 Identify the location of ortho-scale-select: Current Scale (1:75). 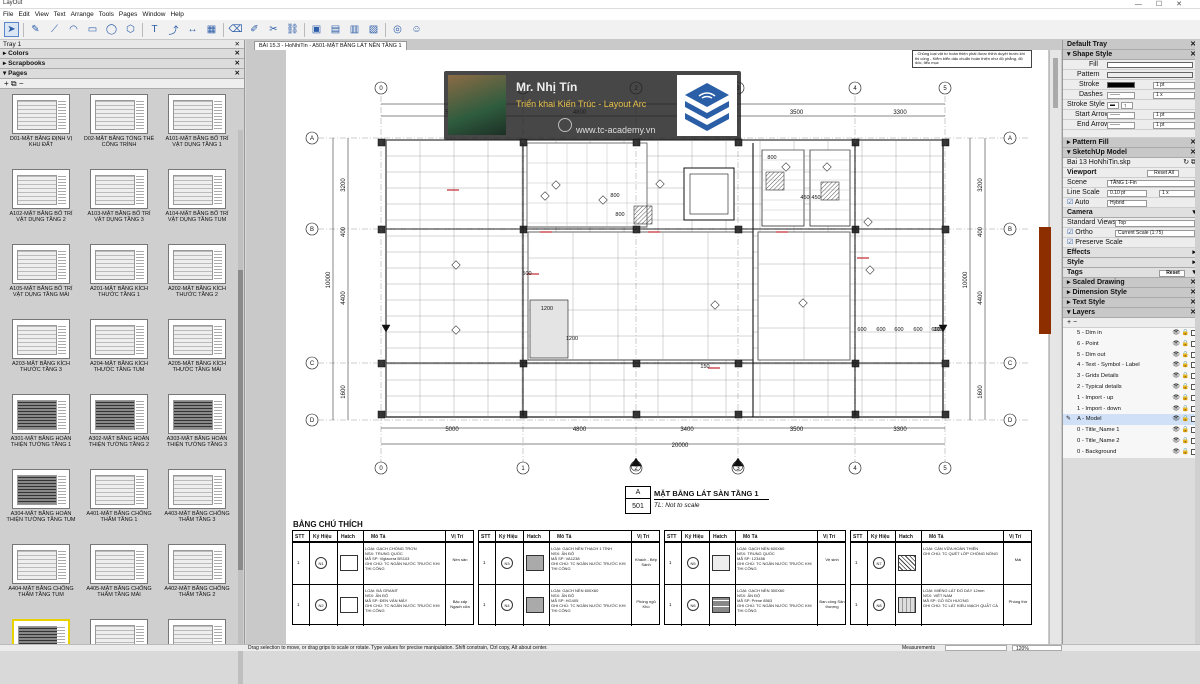
(1155, 233).